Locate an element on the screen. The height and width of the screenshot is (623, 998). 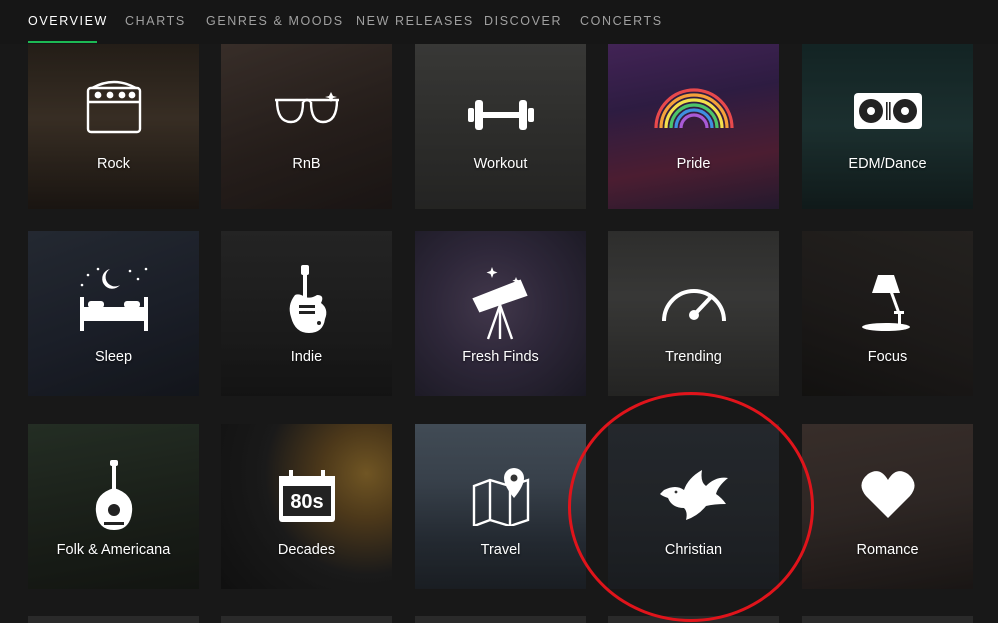
map-pin-icon is located at coordinates (500, 496).